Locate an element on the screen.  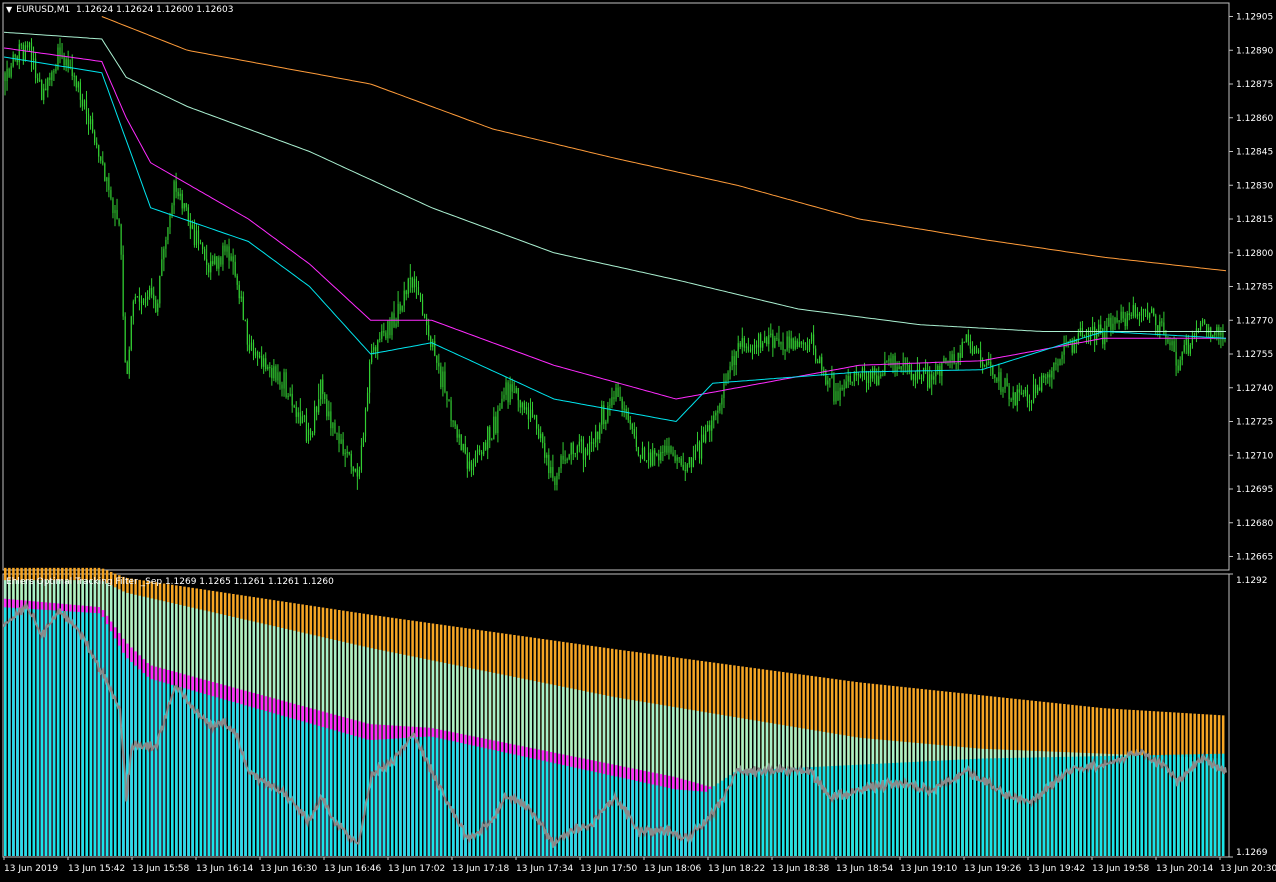
symbol-label: EURUSD,M1 is located at coordinates (43, 10).